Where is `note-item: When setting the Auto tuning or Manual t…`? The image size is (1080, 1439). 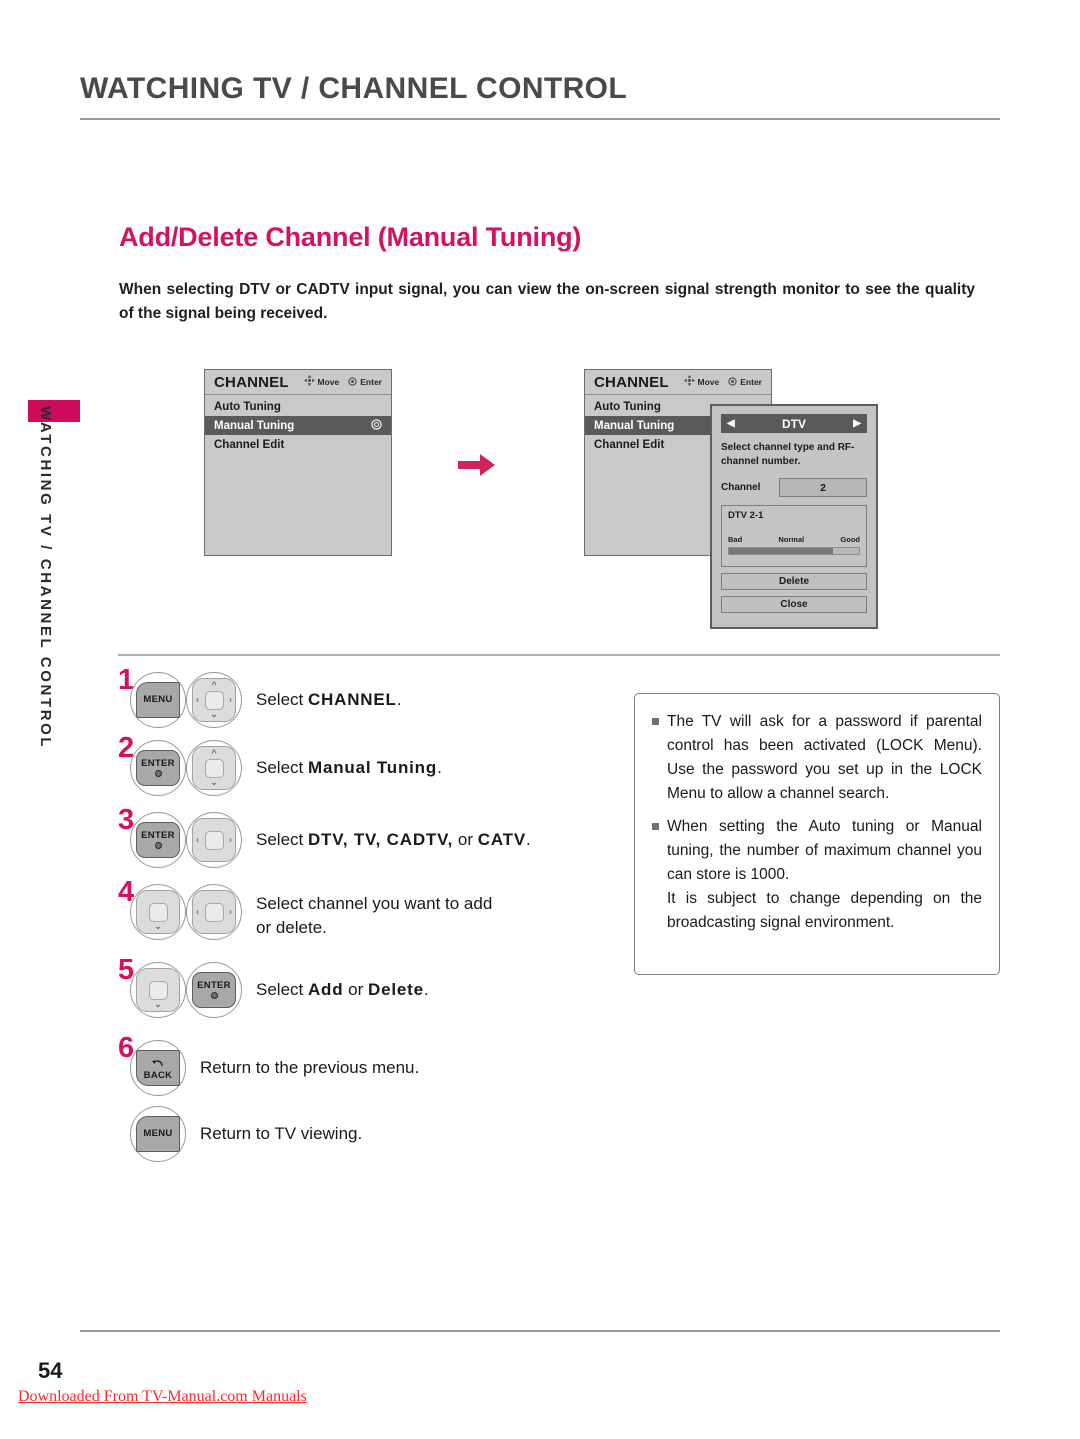 note-item: When setting the Auto tuning or Manual t… is located at coordinates (817, 875).